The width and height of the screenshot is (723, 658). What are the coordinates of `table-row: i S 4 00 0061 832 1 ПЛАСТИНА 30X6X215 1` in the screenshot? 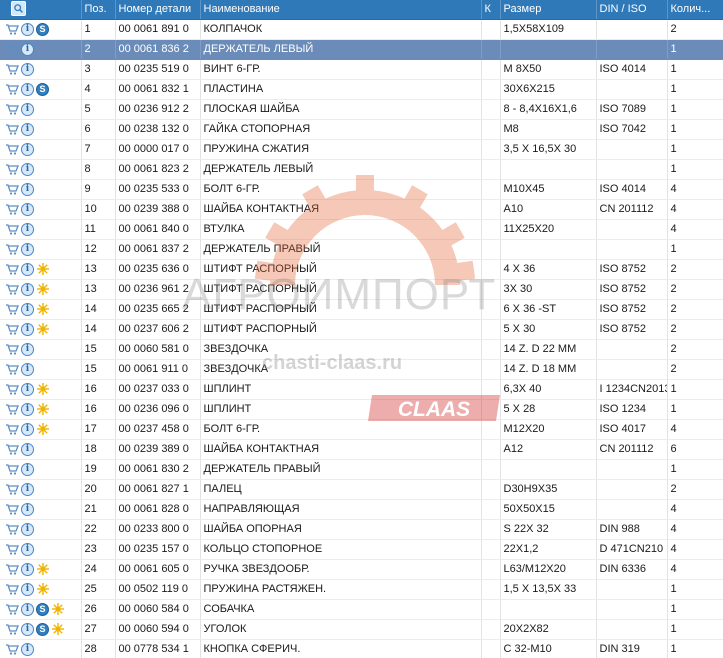 It's located at (361, 89).